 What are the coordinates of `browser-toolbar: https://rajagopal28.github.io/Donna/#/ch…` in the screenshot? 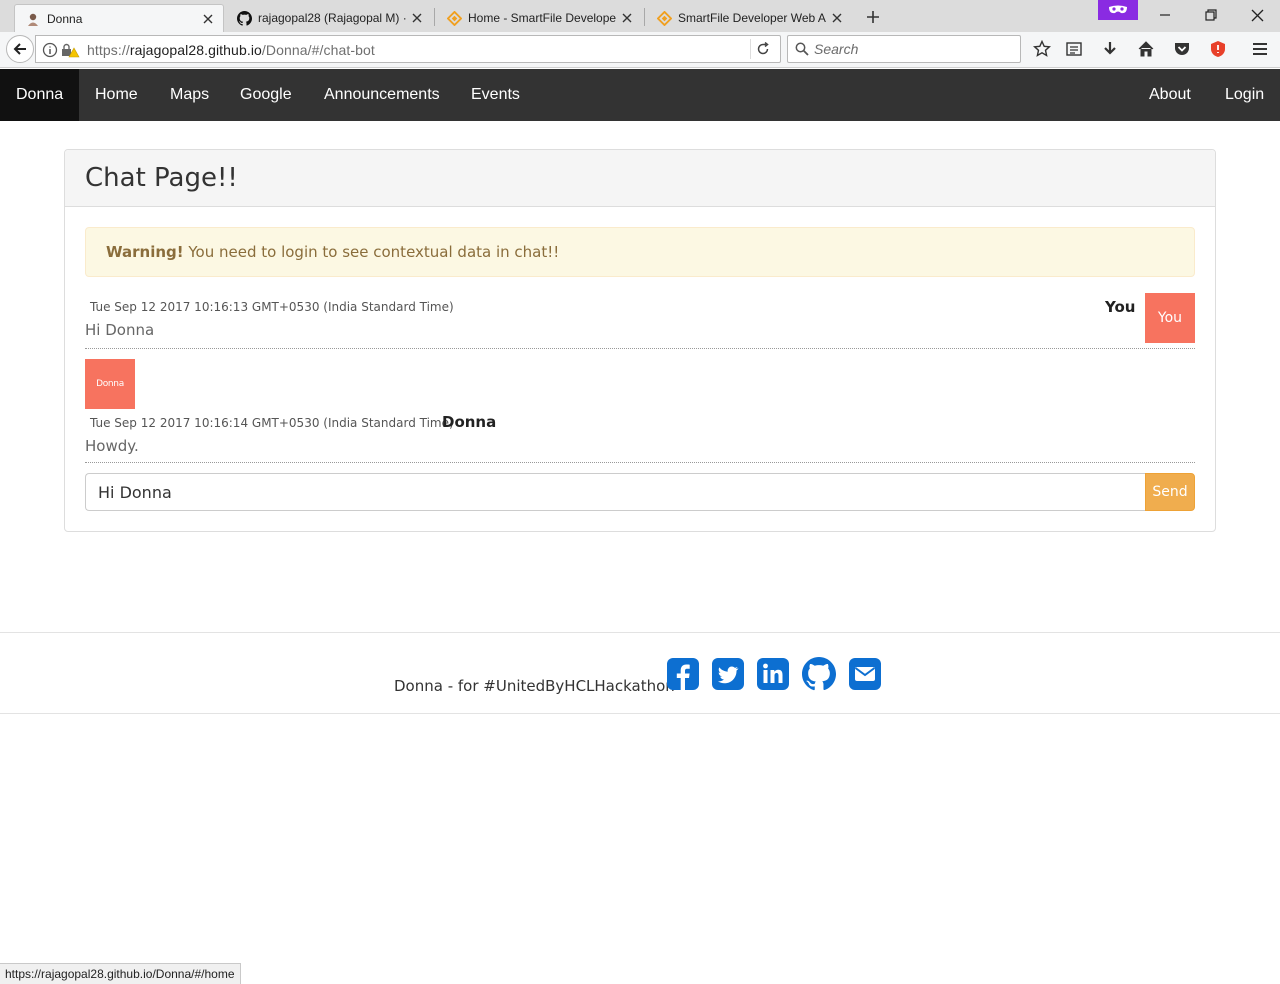 It's located at (640, 50).